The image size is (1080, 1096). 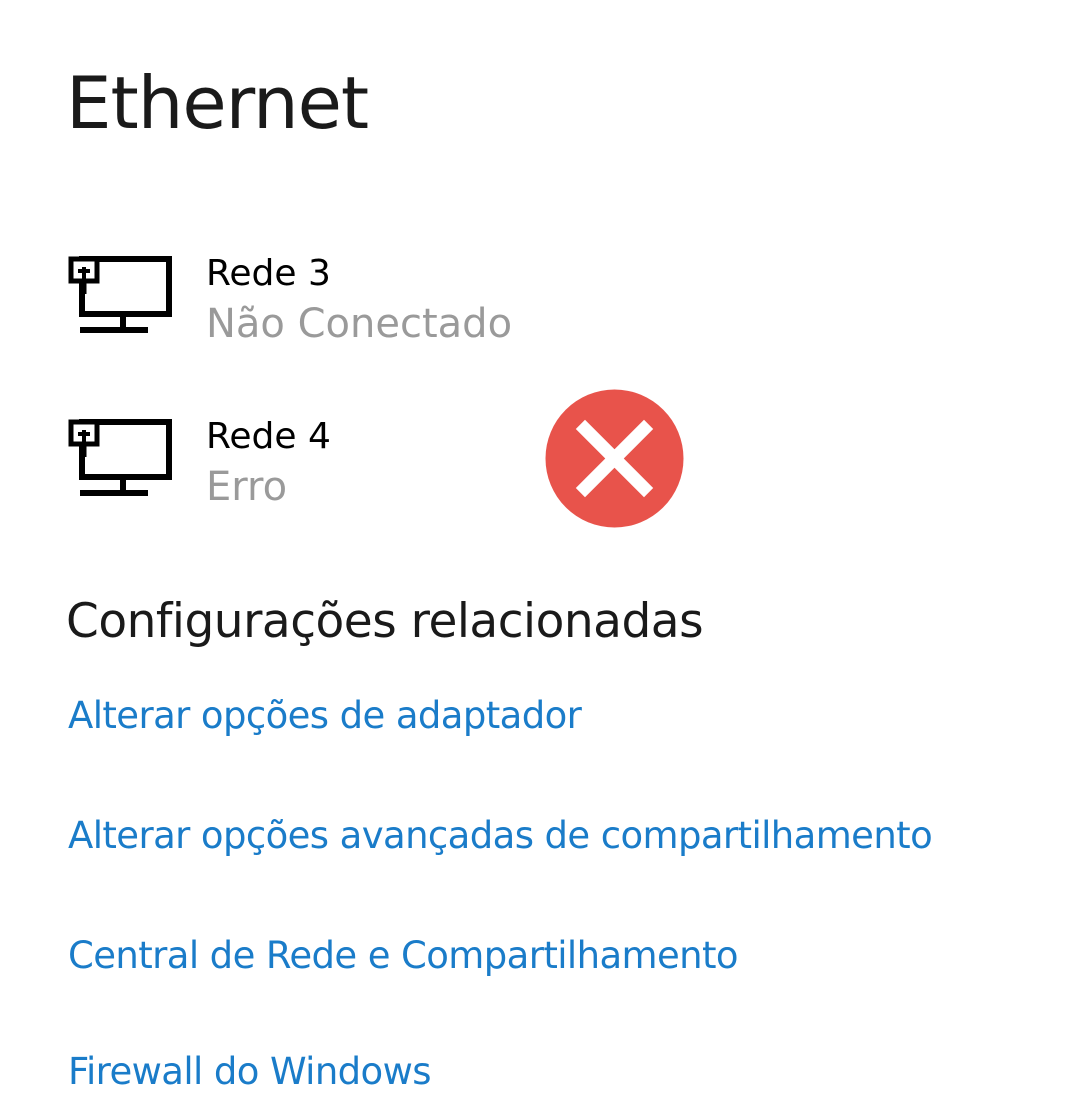 What do you see at coordinates (325, 716) in the screenshot?
I see `link-adapter-options: Alterar opções de adaptador` at bounding box center [325, 716].